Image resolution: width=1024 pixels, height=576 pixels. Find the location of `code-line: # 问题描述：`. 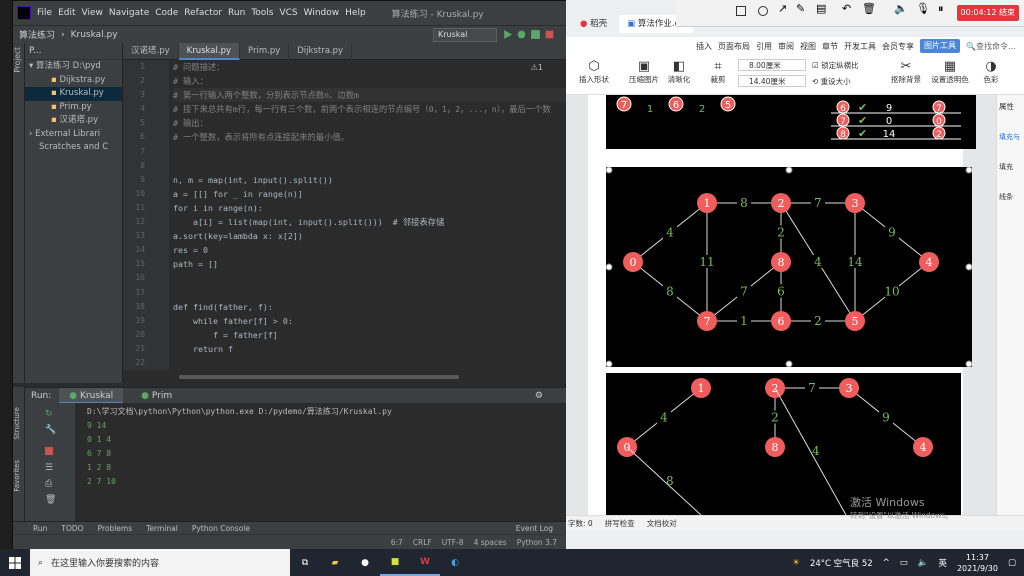

code-line: # 问题描述： is located at coordinates (370, 67).